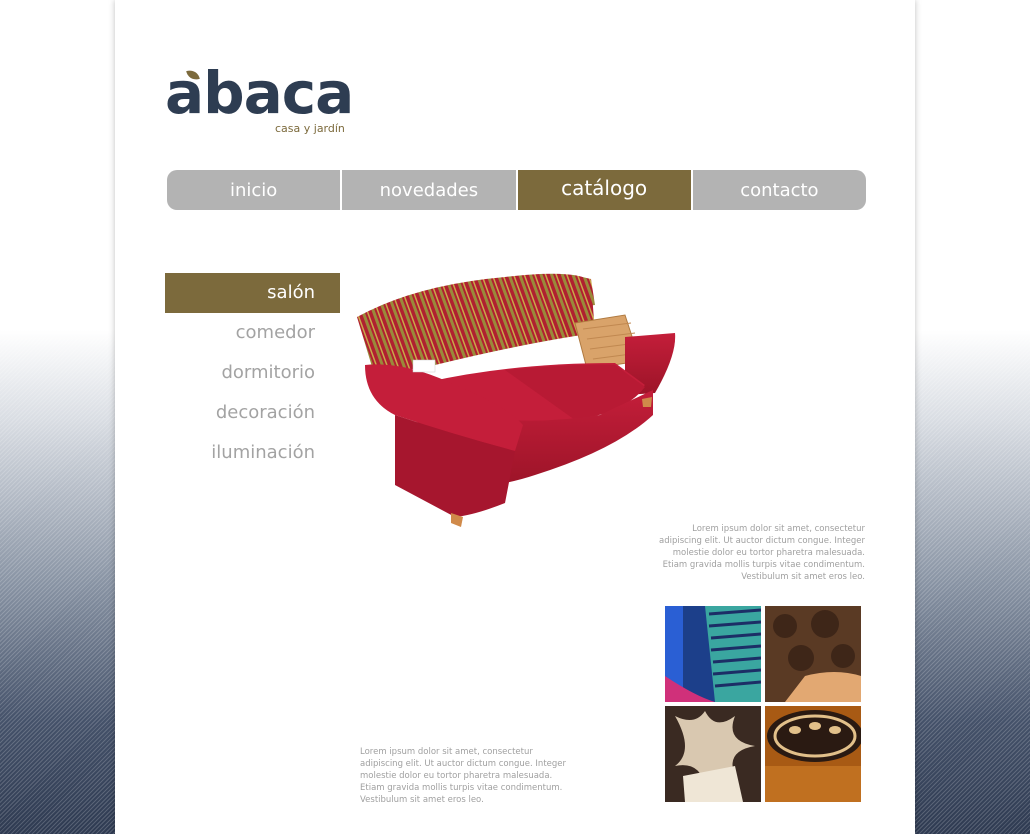 The width and height of the screenshot is (1030, 834). I want to click on main-navigation: inicio novedades catálogo contacto, so click(516, 190).